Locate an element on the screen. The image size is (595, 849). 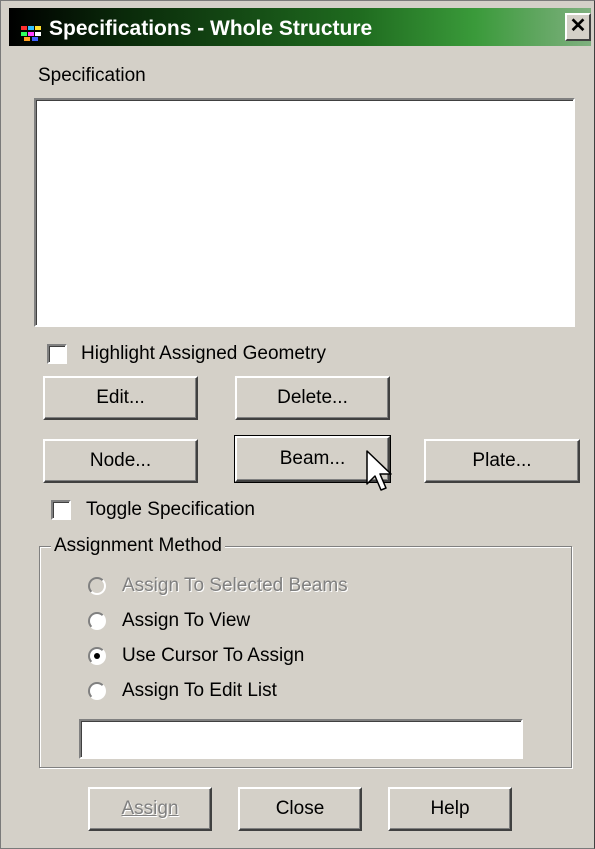
radio-assign-to-view-label: Assign To View is located at coordinates (186, 621).